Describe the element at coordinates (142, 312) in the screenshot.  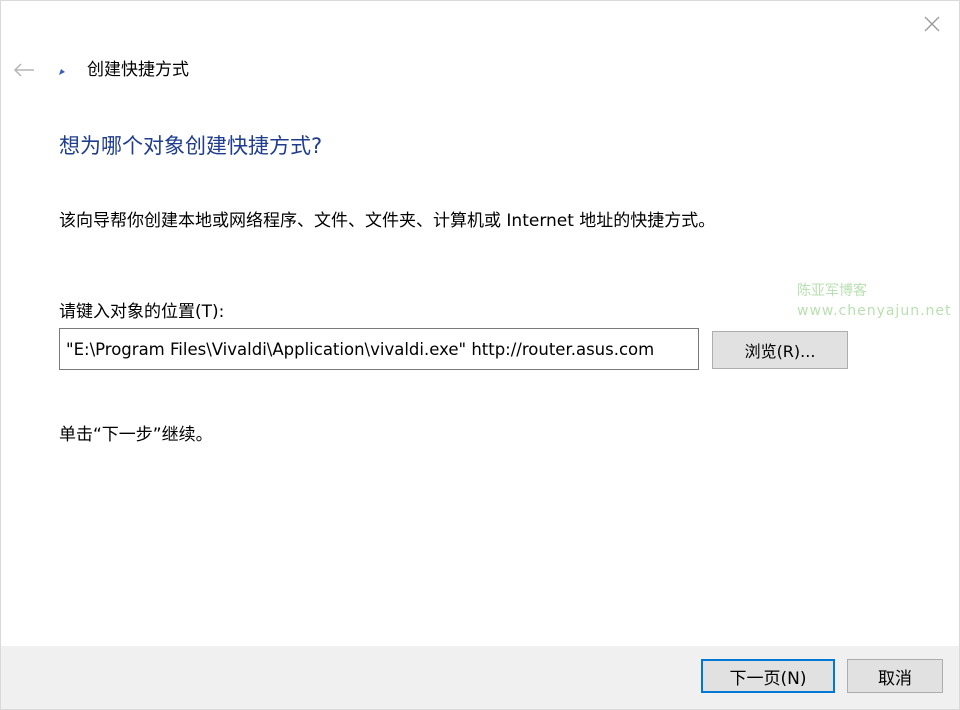
I see `location-field-label: 请键入对象的位置(T):` at that location.